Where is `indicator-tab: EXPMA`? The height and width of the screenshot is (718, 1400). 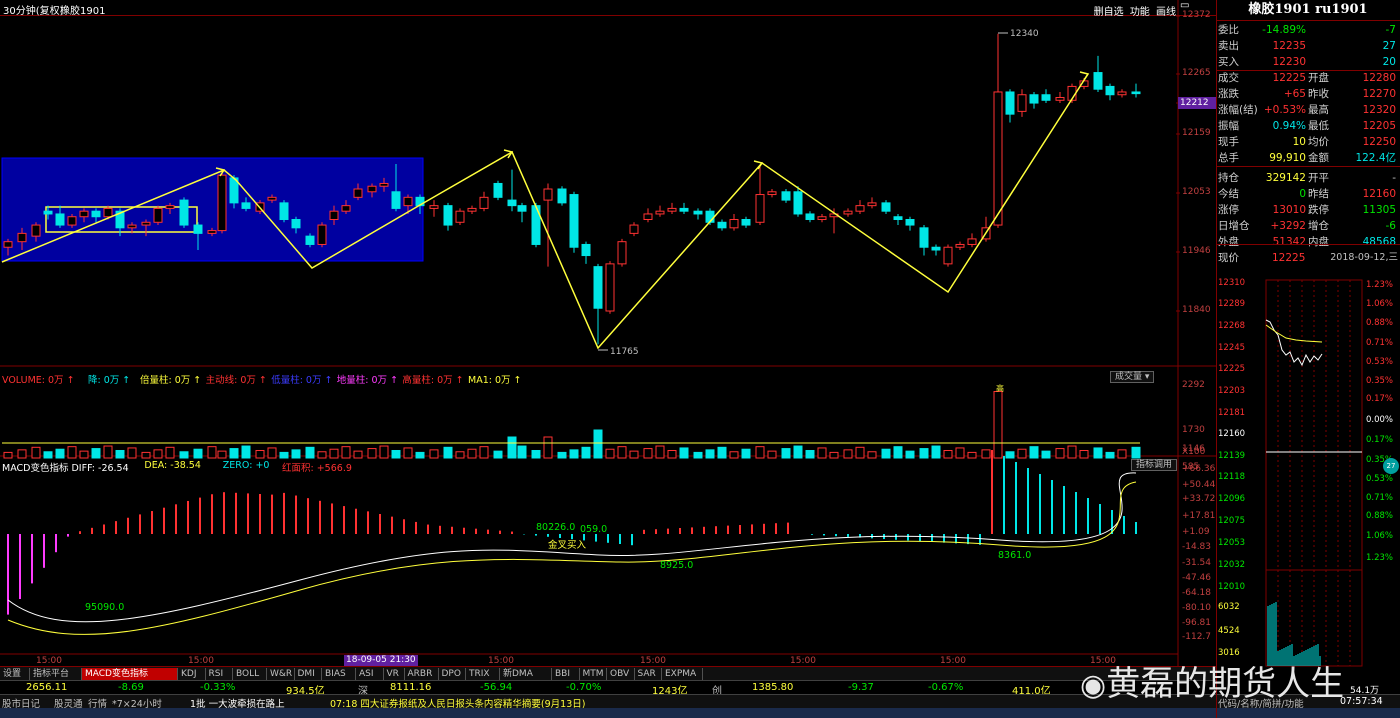
indicator-tab: EXPMA is located at coordinates (682, 674).